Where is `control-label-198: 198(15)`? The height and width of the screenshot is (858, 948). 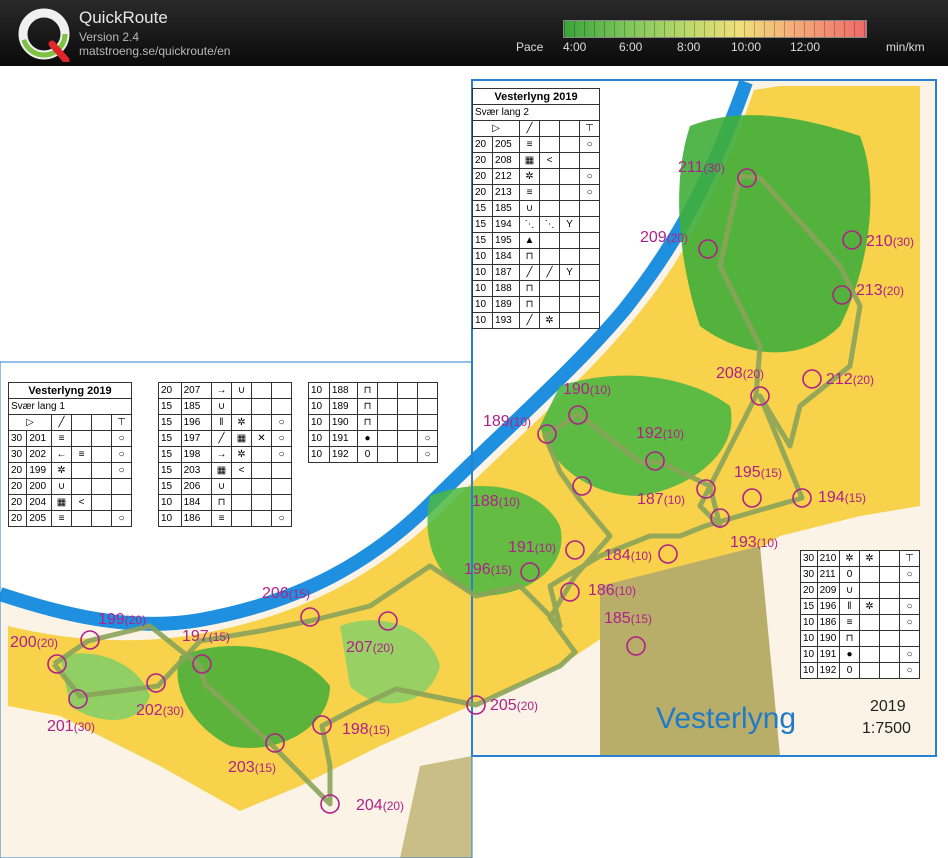 control-label-198: 198(15) is located at coordinates (366, 729).